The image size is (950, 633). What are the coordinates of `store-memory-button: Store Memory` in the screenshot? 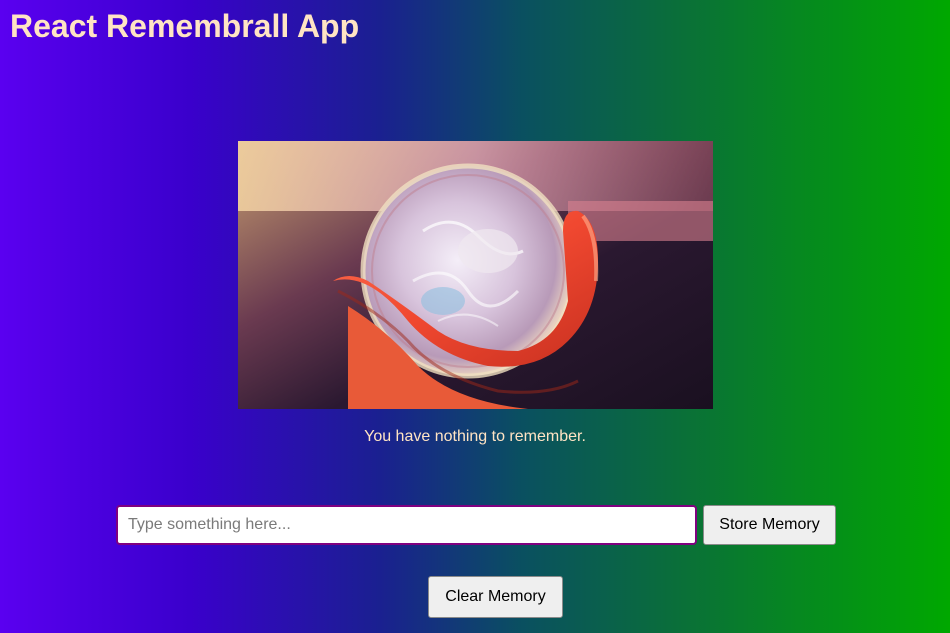 It's located at (769, 525).